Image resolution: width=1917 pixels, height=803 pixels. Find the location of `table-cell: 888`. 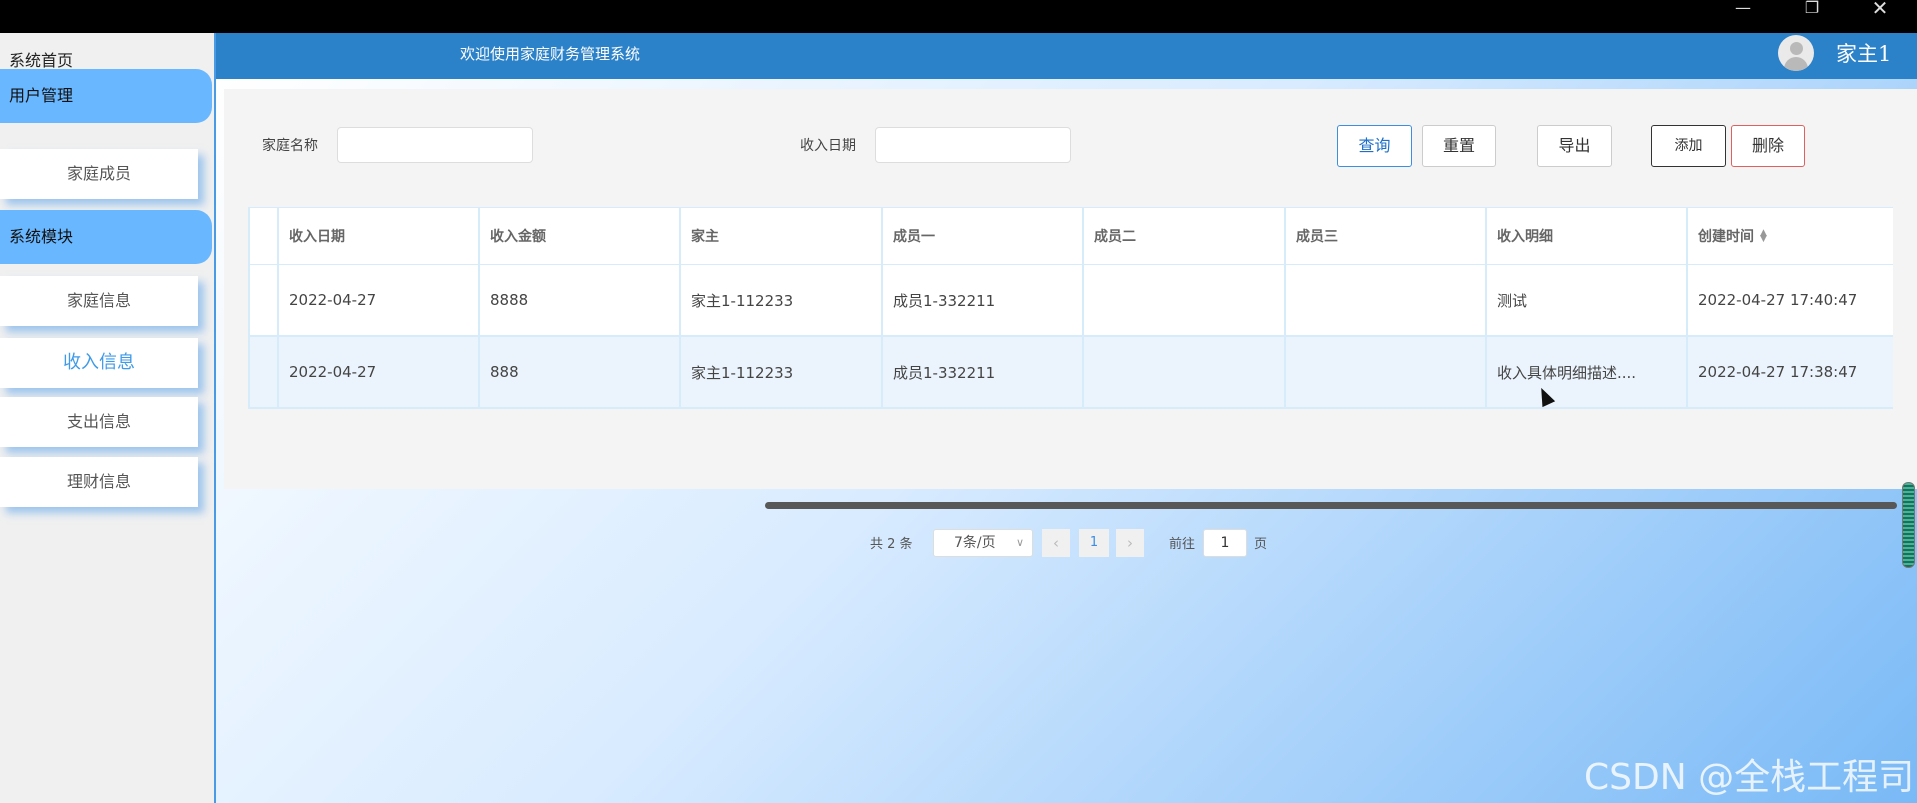

table-cell: 888 is located at coordinates (578, 372).